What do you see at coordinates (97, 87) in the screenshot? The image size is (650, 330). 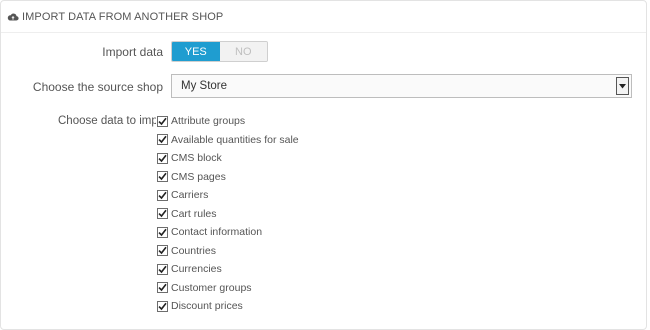 I see `source-shop-label: Choose the source shop` at bounding box center [97, 87].